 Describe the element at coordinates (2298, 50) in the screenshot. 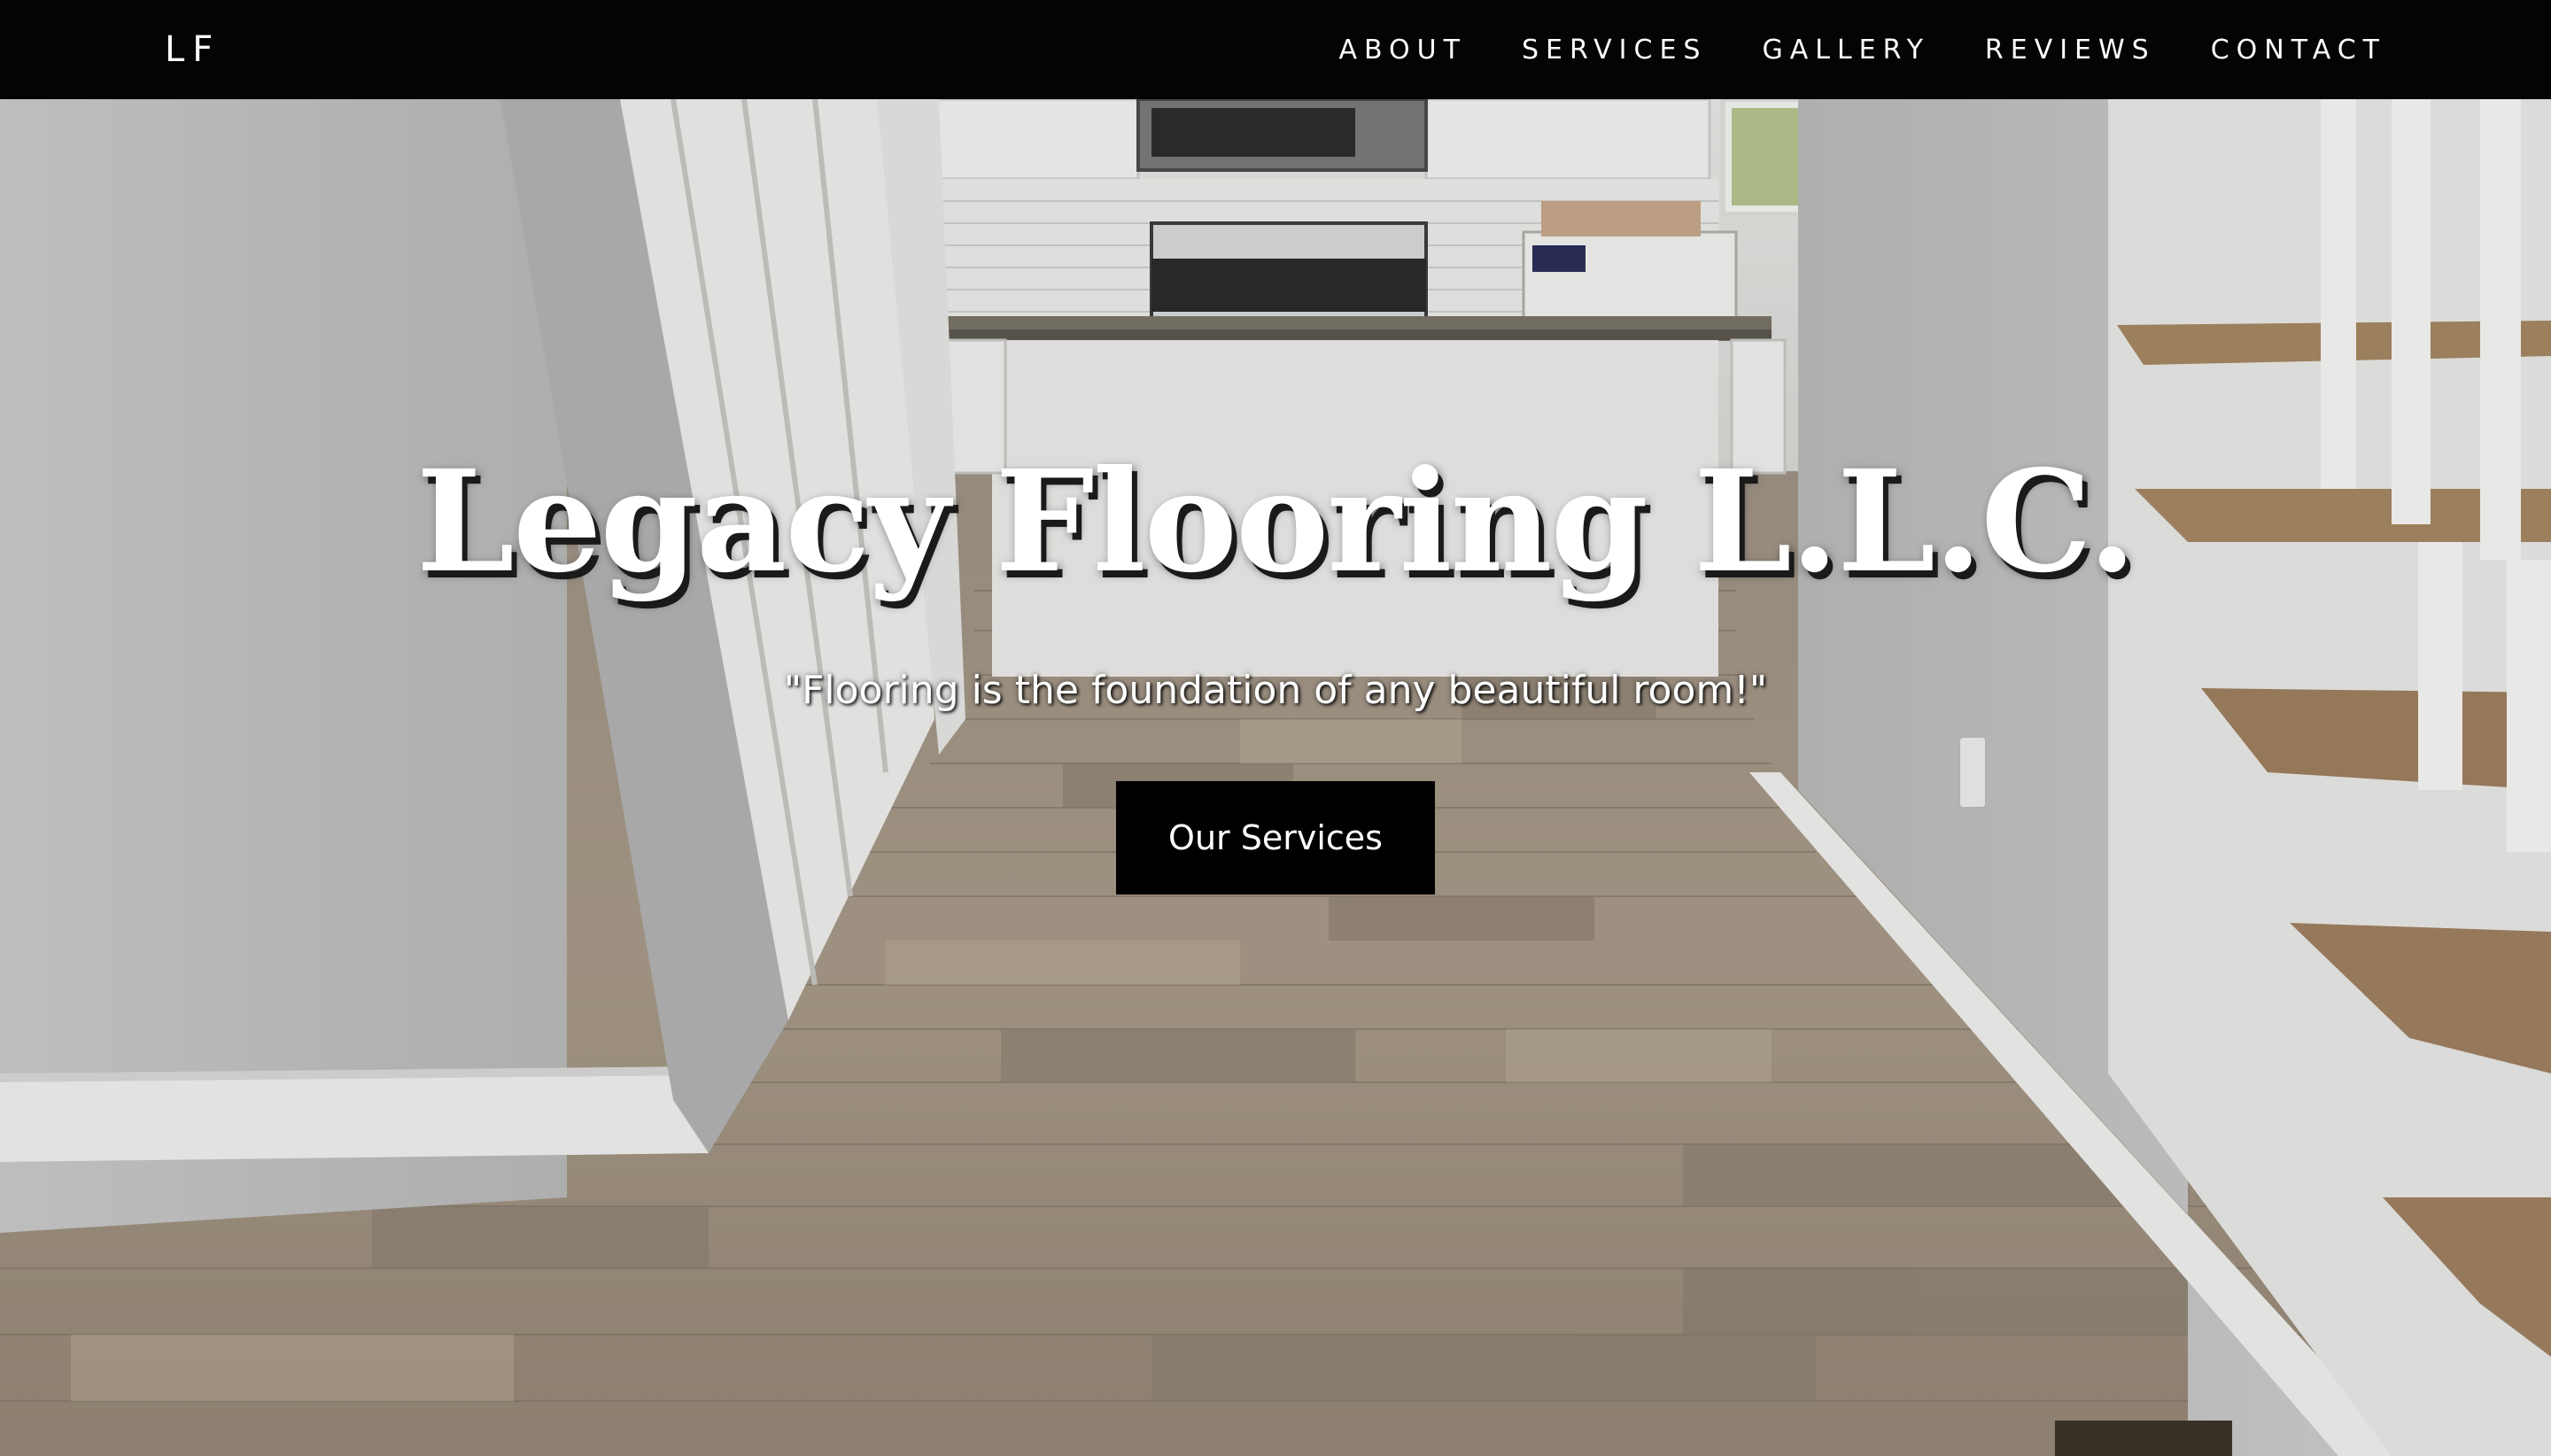

I see `nav-link-contact: CONTACT` at that location.